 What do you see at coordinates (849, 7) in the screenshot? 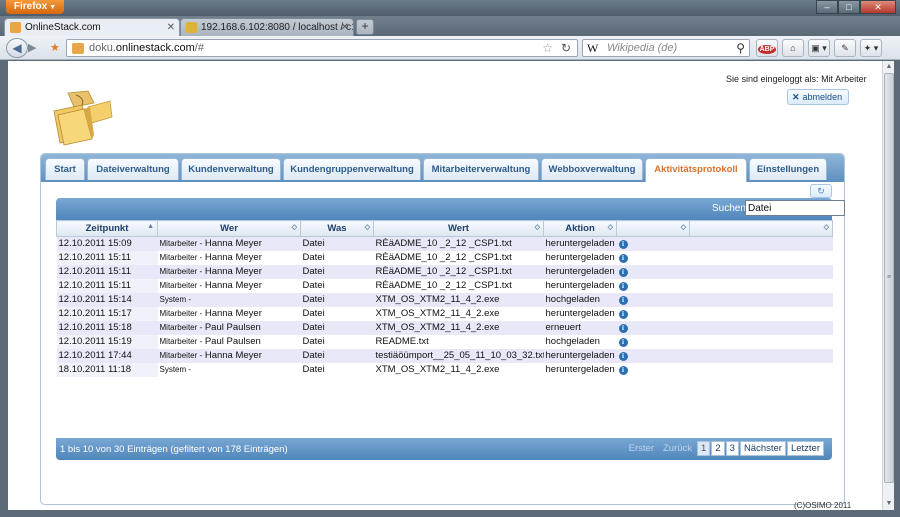
I see `maximize-button: □` at bounding box center [849, 7].